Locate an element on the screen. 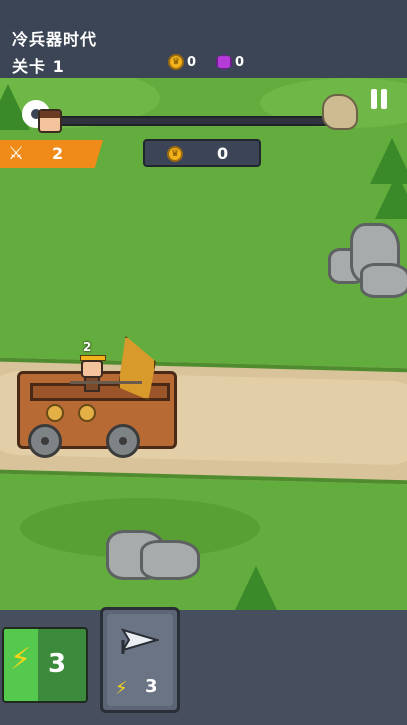  gem-count: 0 is located at coordinates (240, 62).